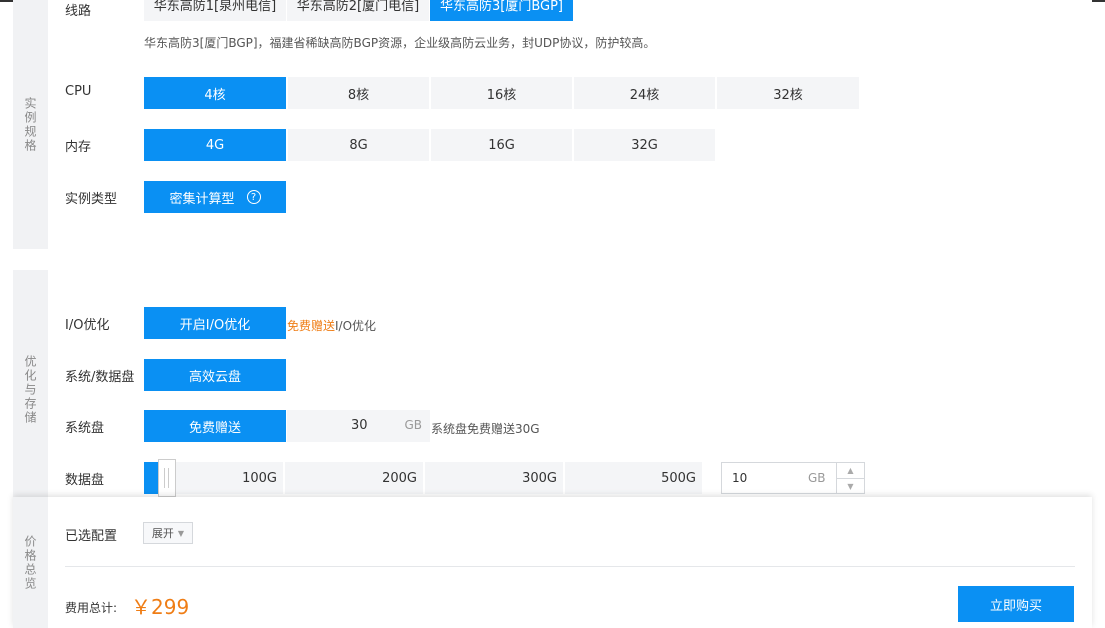 This screenshot has width=1105, height=628. I want to click on system-disk-option: 免费赠送, so click(215, 426).